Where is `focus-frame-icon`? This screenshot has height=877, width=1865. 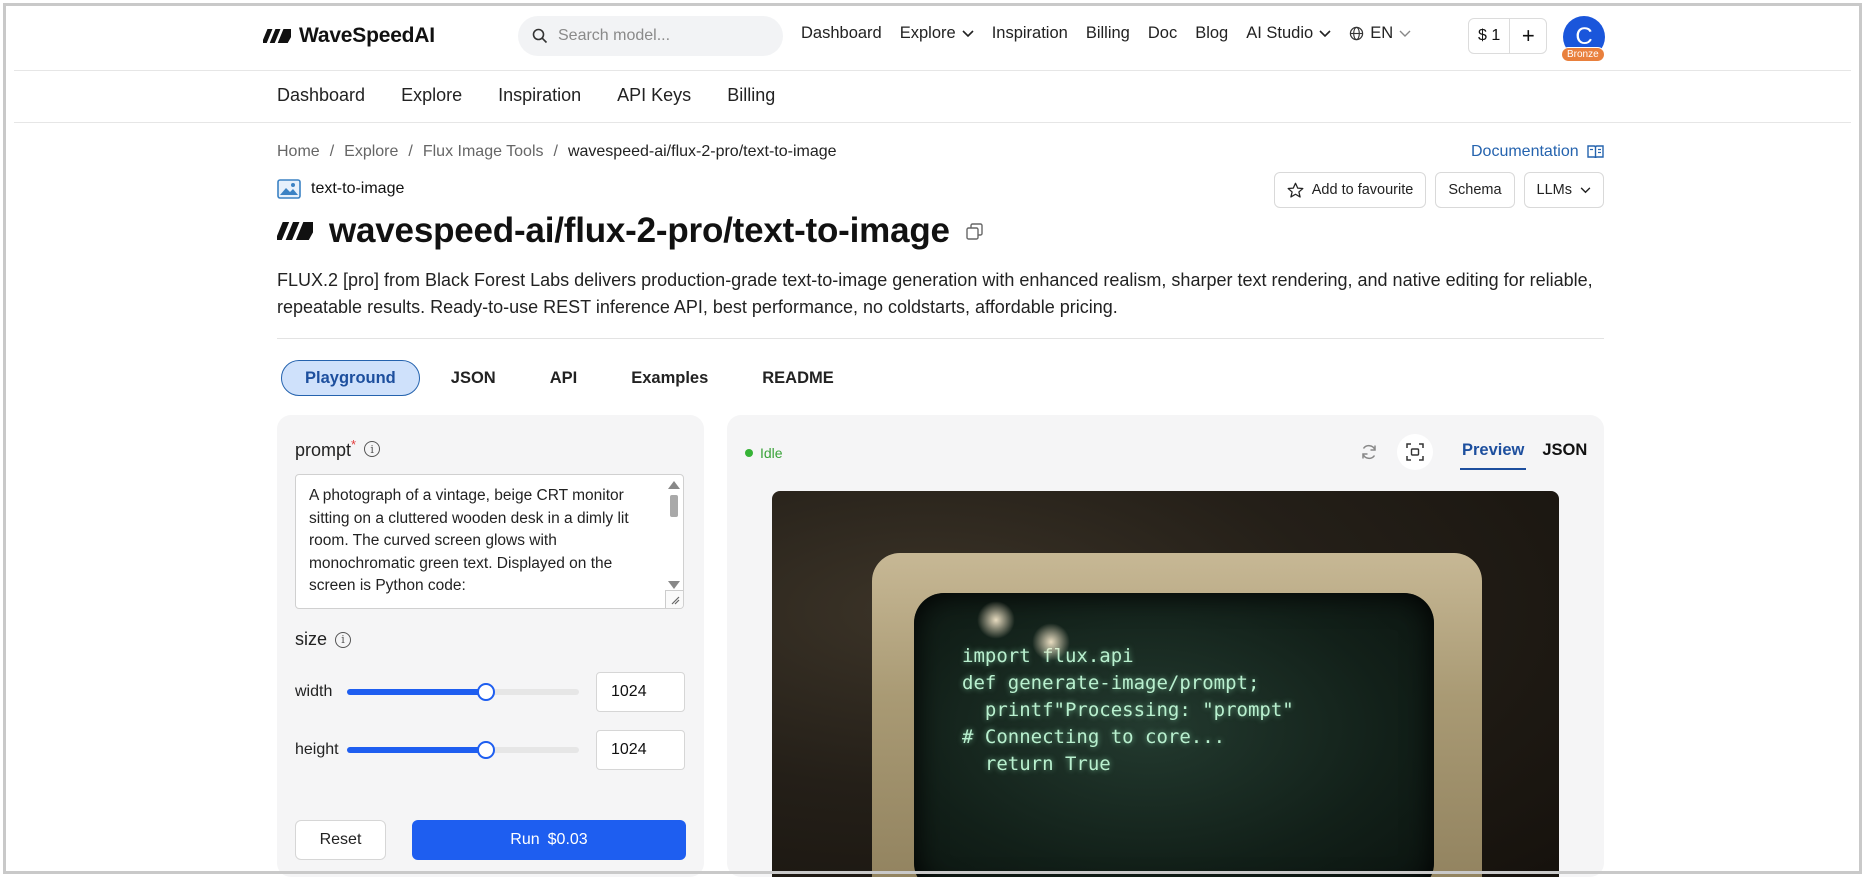 focus-frame-icon is located at coordinates (1415, 452).